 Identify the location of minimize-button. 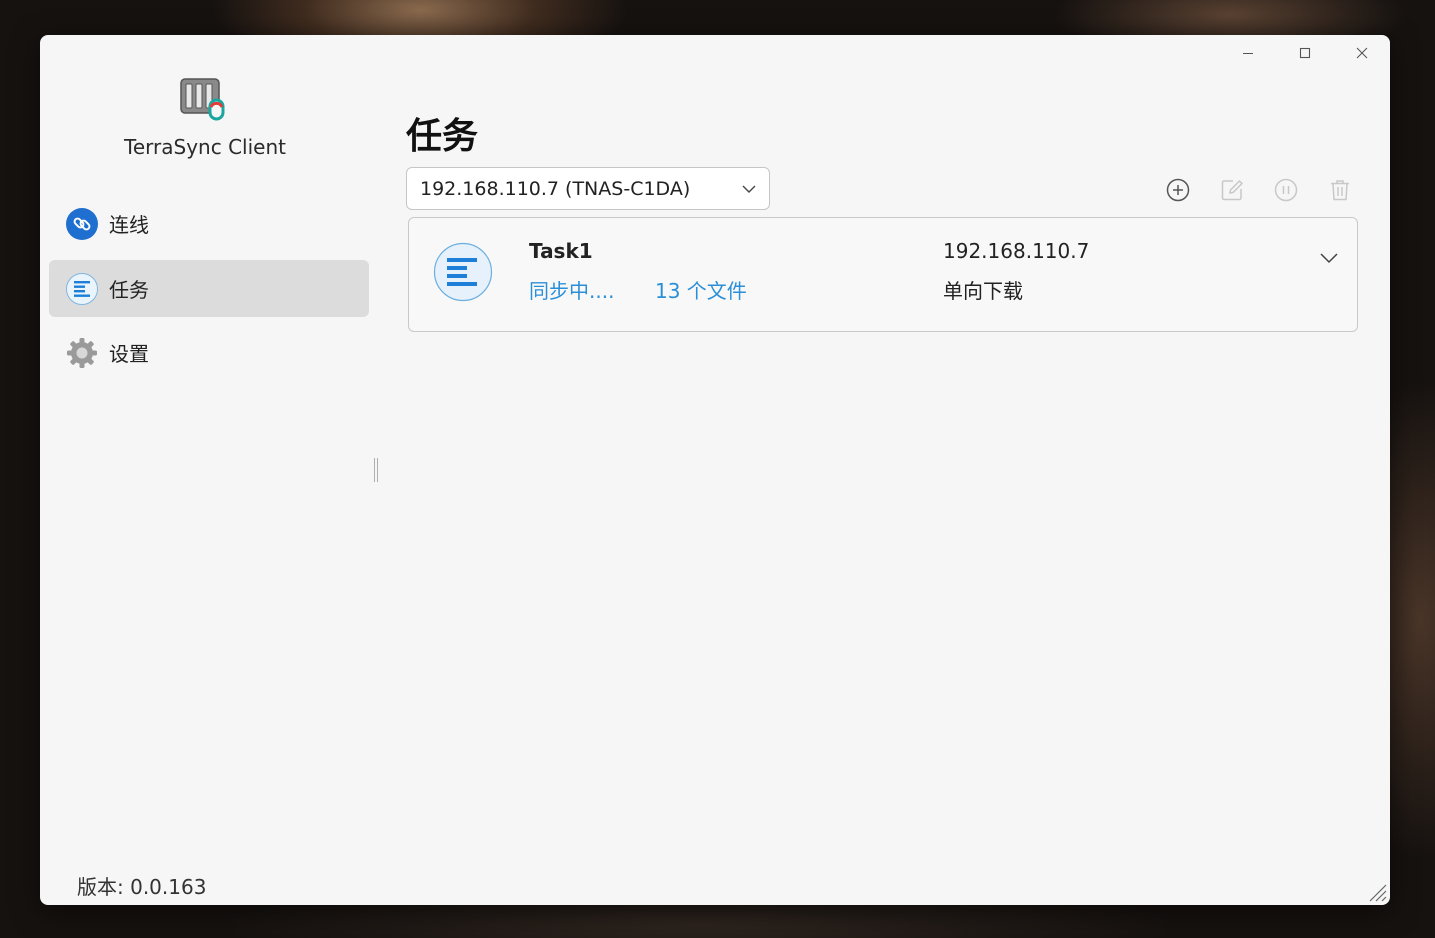
(1247, 53).